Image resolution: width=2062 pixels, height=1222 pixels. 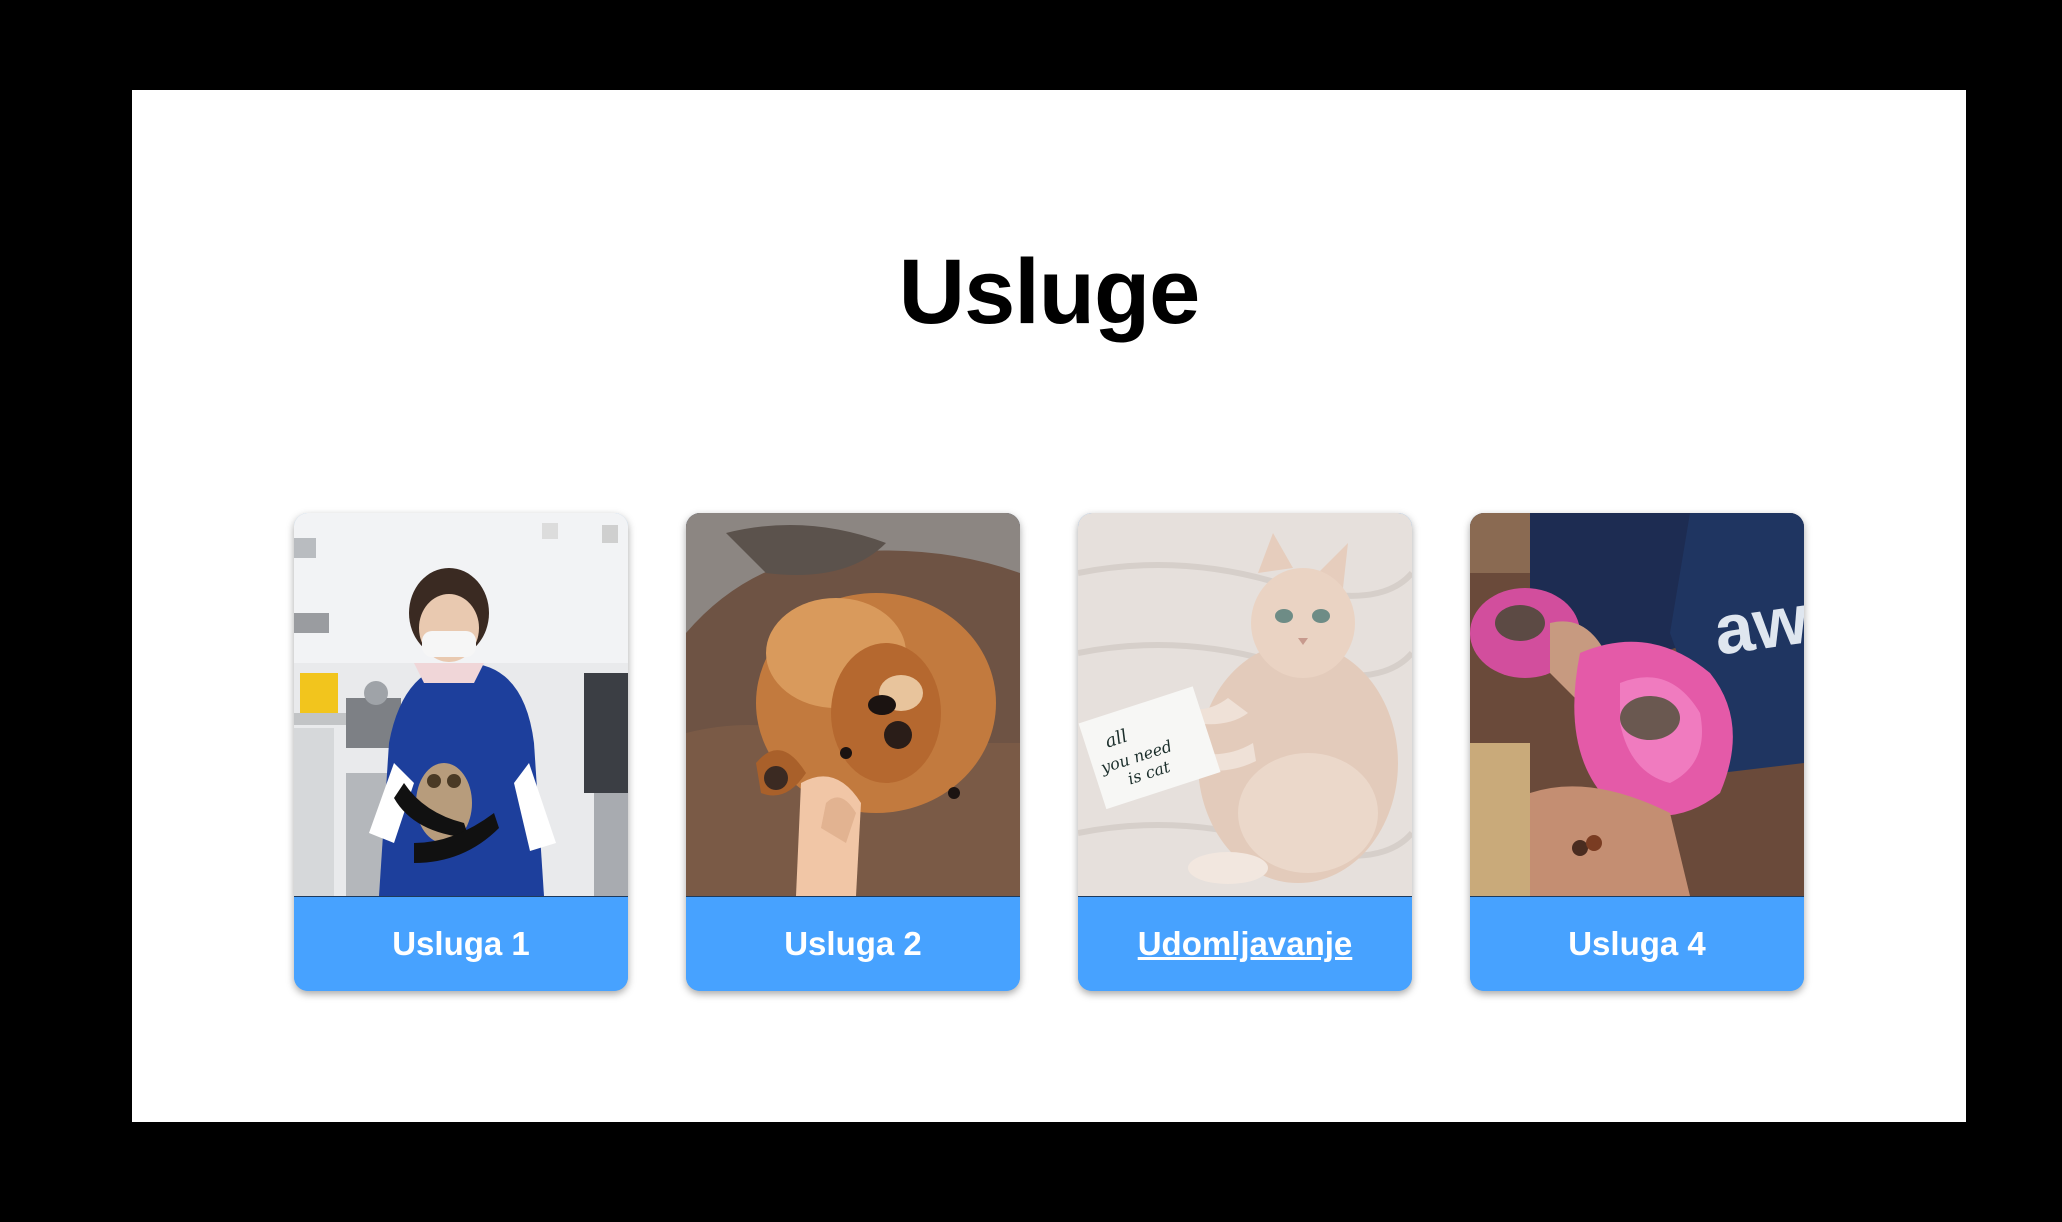 I want to click on service-card-3-label: Udomljavanje, so click(x=1245, y=944).